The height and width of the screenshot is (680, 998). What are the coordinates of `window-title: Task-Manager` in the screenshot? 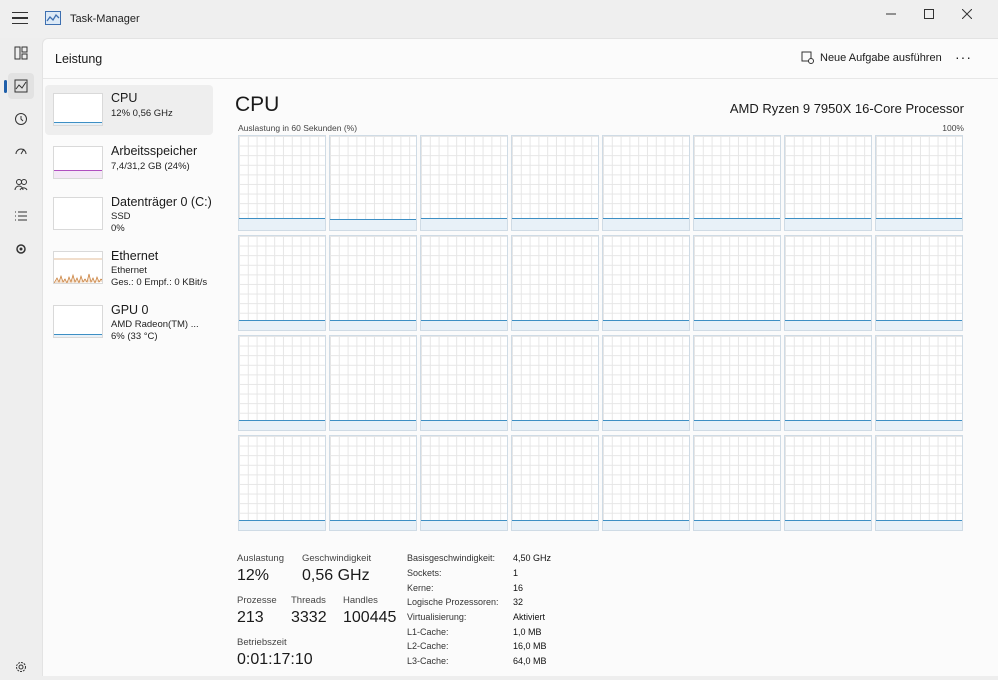 It's located at (105, 19).